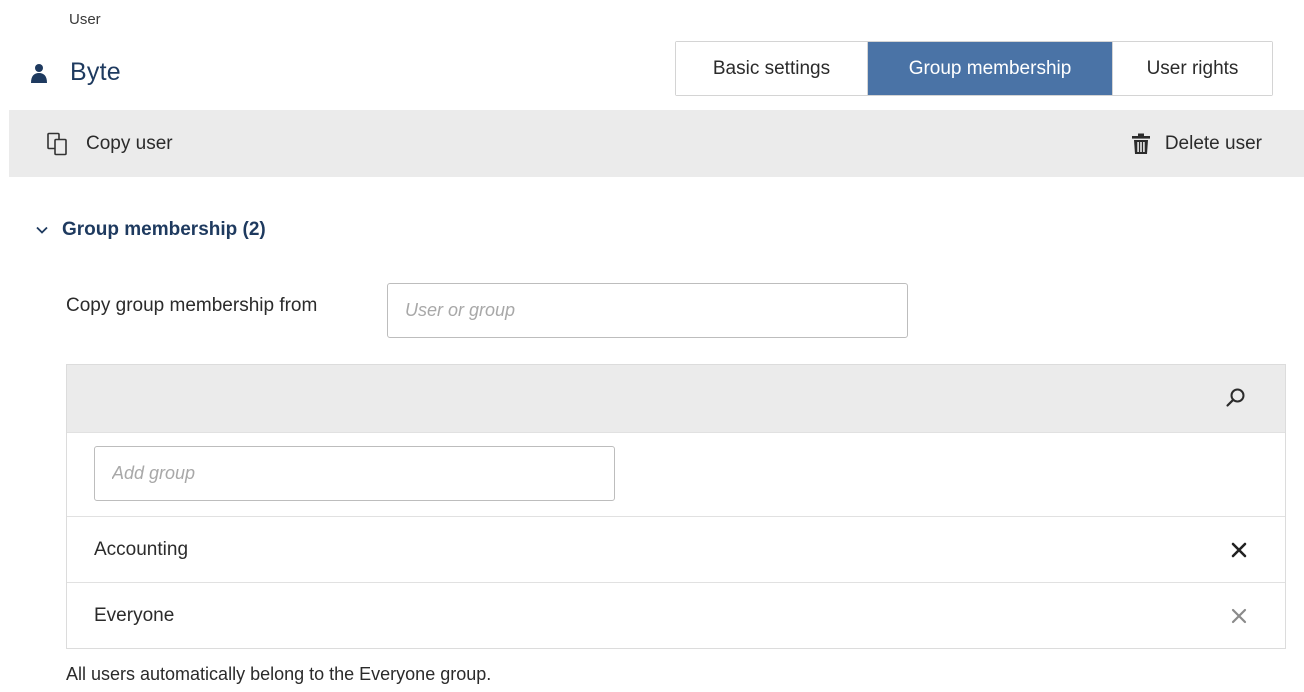 This screenshot has width=1304, height=692. What do you see at coordinates (656, 143) in the screenshot?
I see `action-toolbar: Copy user Delete user` at bounding box center [656, 143].